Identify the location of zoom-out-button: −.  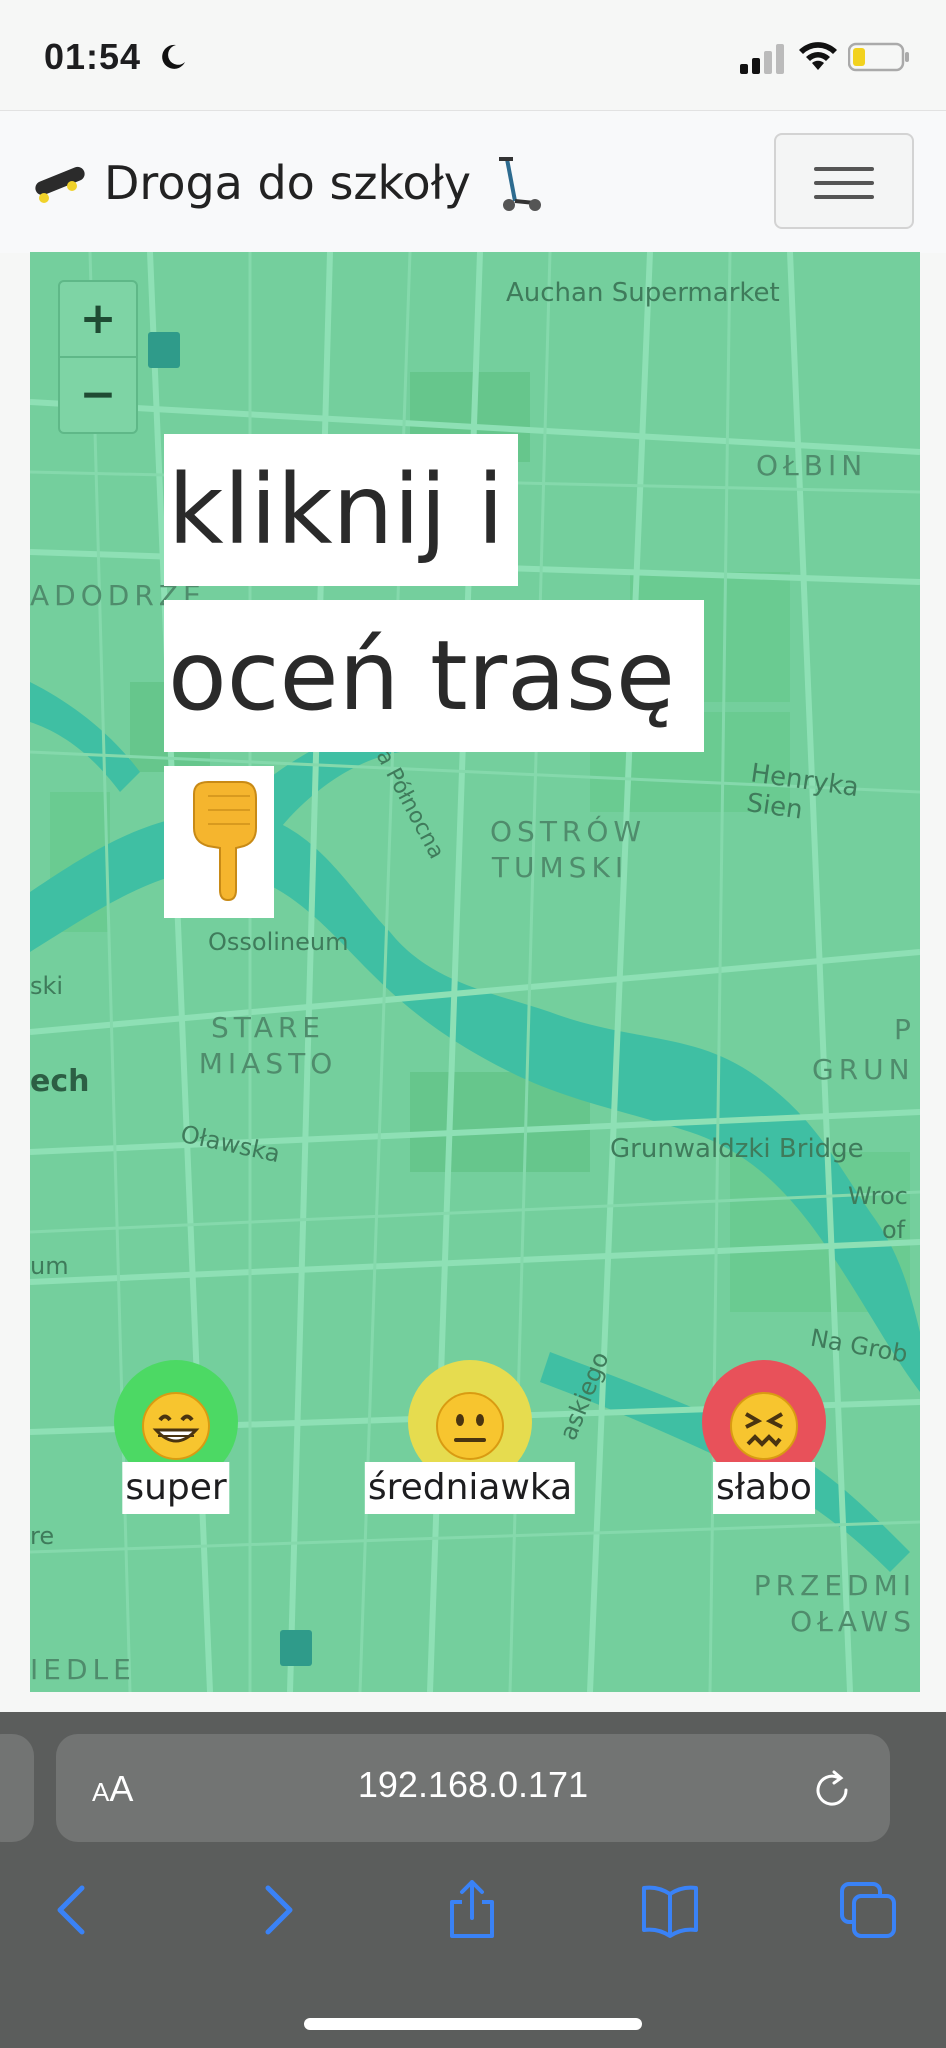
(98, 395).